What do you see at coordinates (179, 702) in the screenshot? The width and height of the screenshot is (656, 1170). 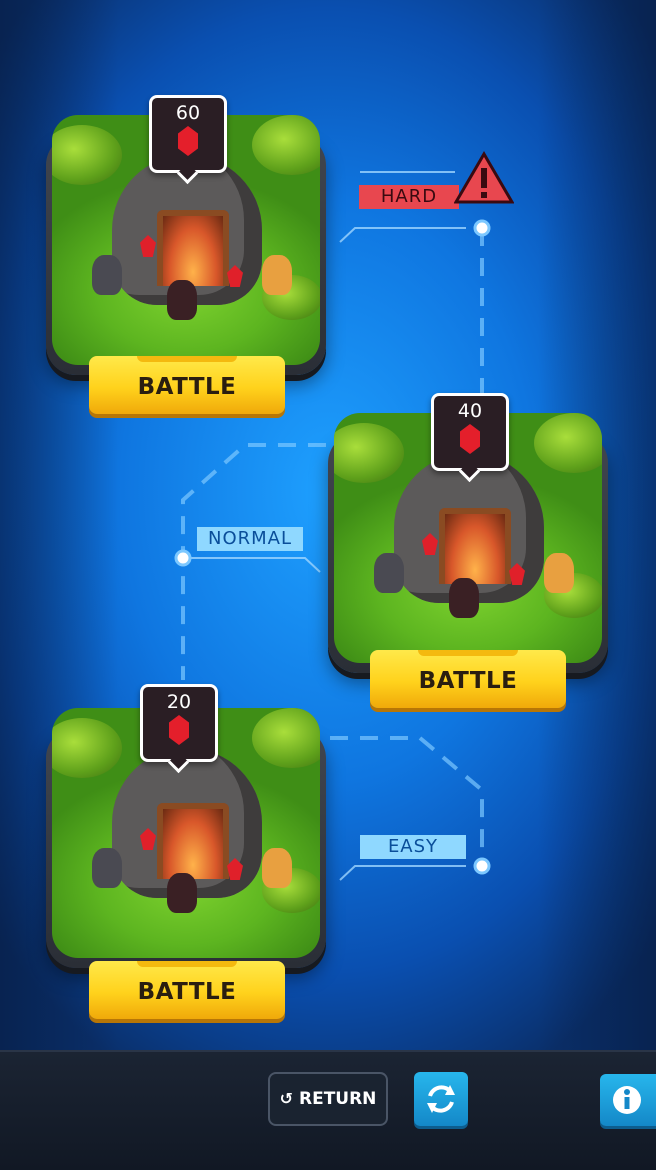 I see `gem-cost-value: 20` at bounding box center [179, 702].